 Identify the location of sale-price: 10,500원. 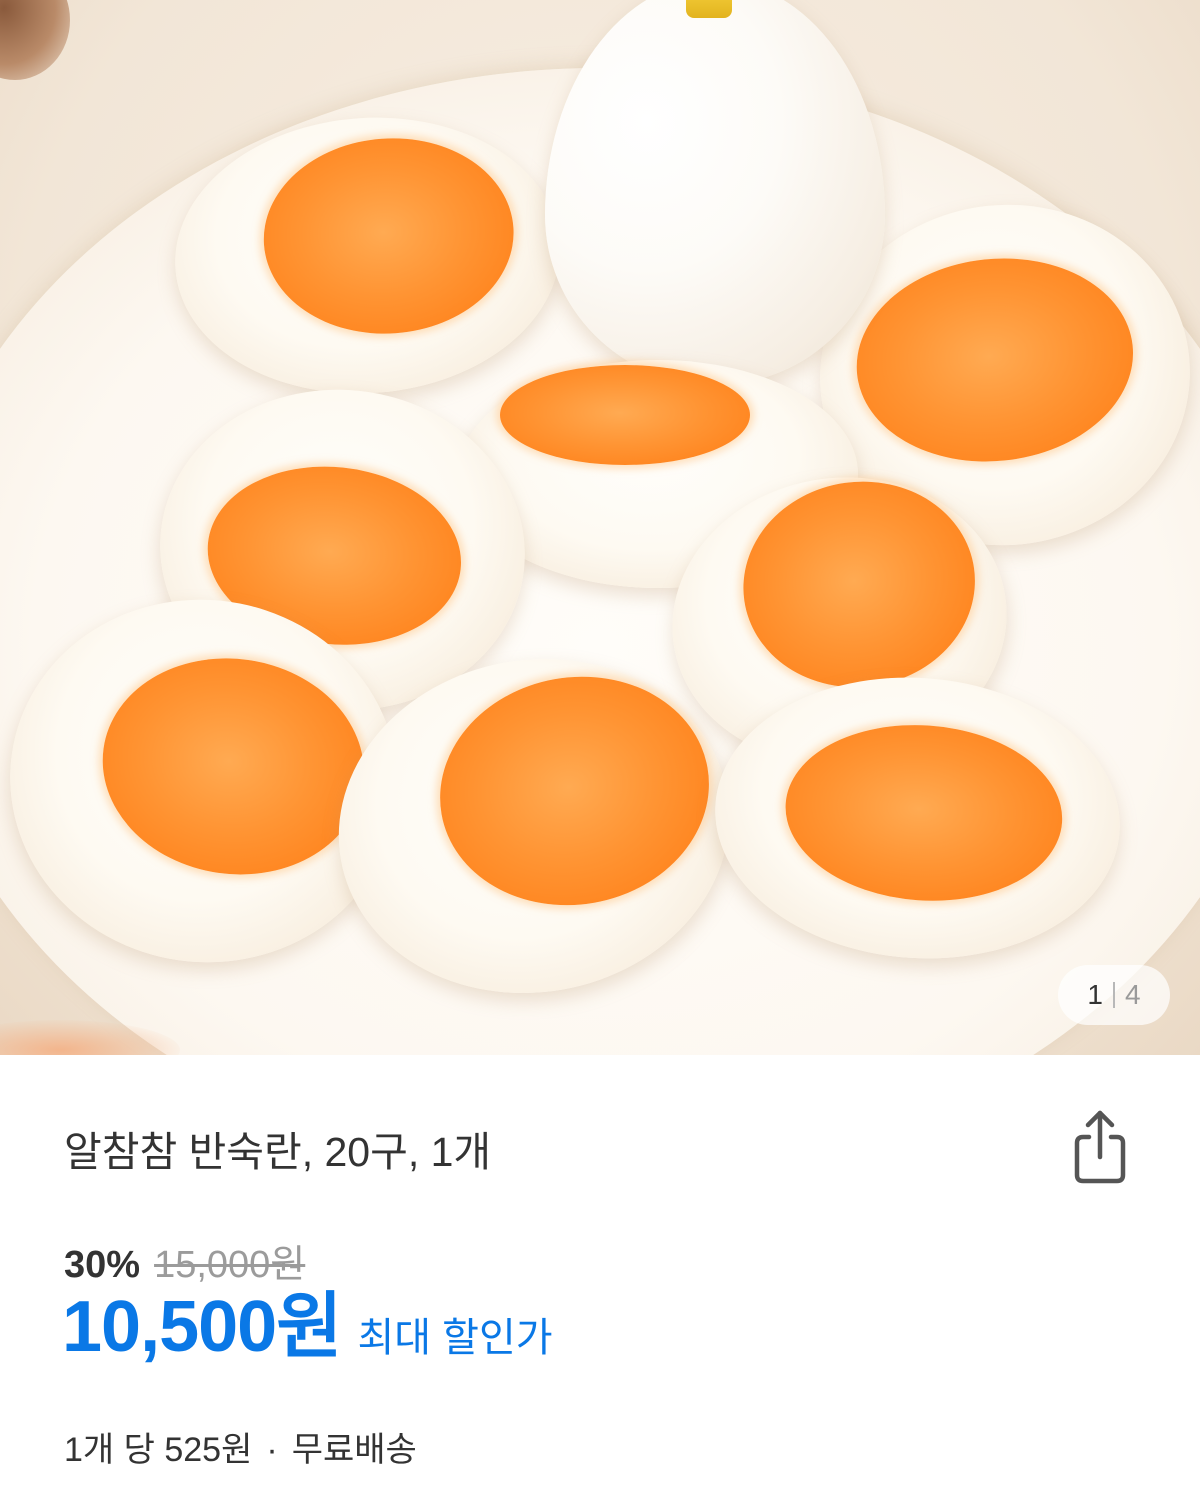
(202, 1327).